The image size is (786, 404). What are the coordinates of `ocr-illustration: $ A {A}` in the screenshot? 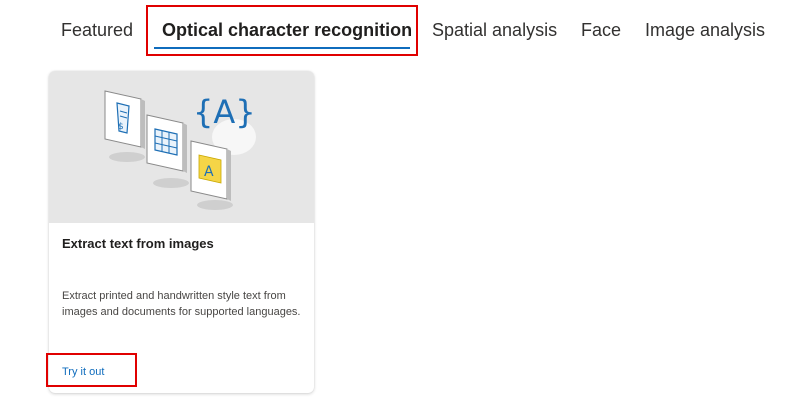 It's located at (180, 150).